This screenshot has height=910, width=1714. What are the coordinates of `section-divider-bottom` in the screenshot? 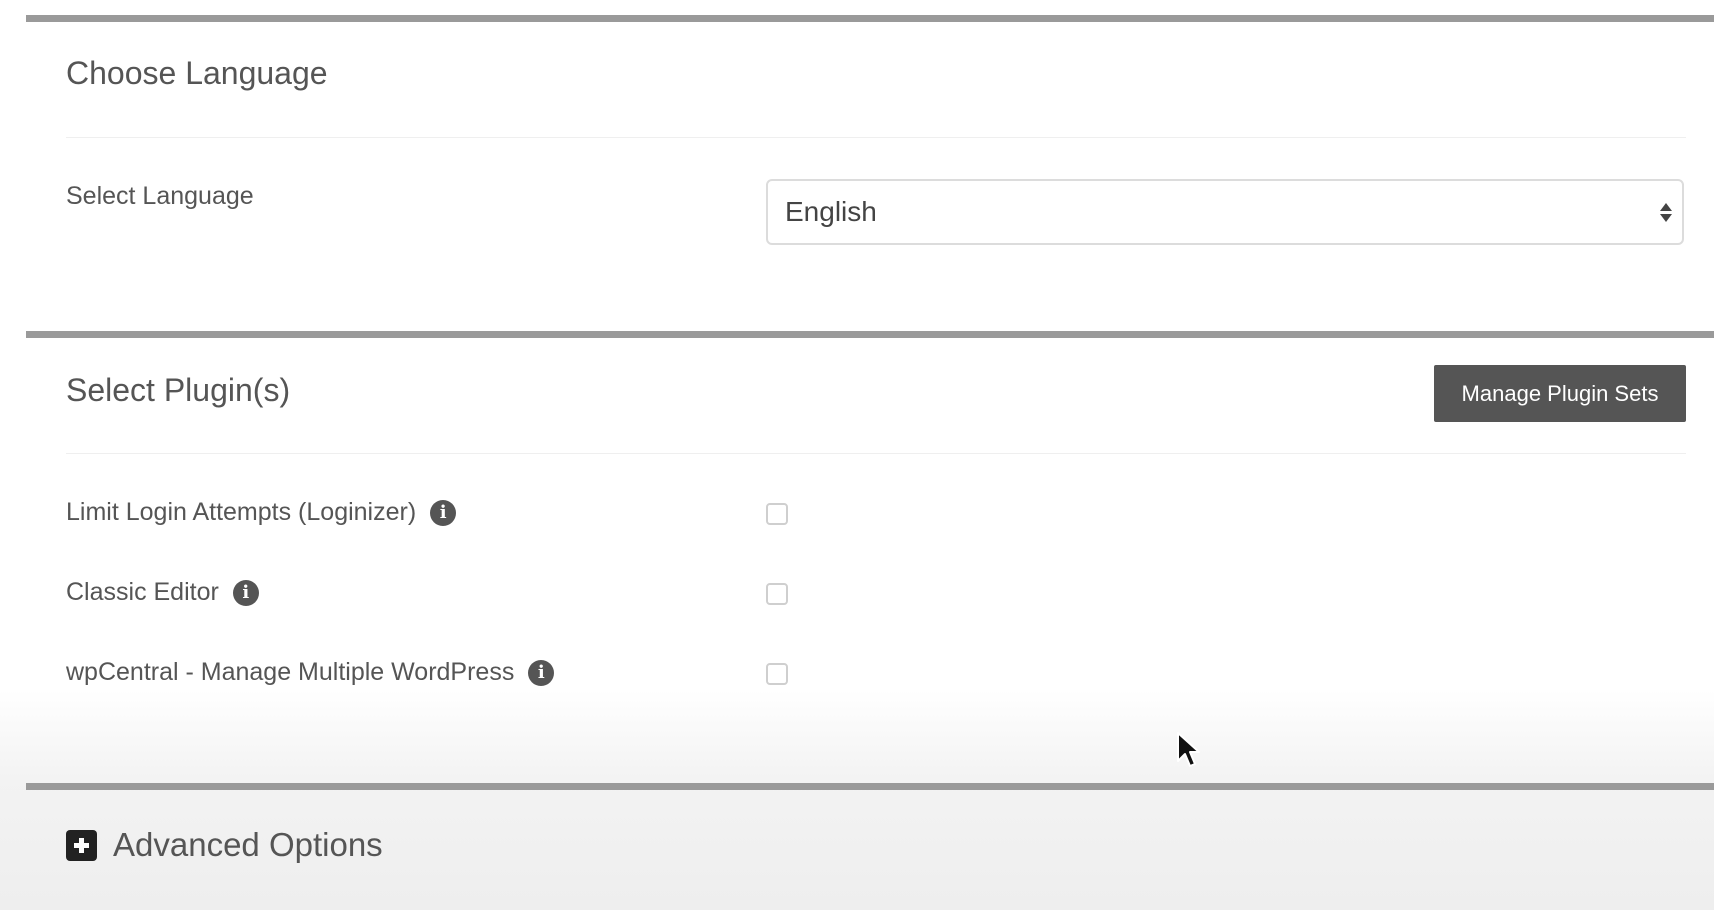 It's located at (870, 786).